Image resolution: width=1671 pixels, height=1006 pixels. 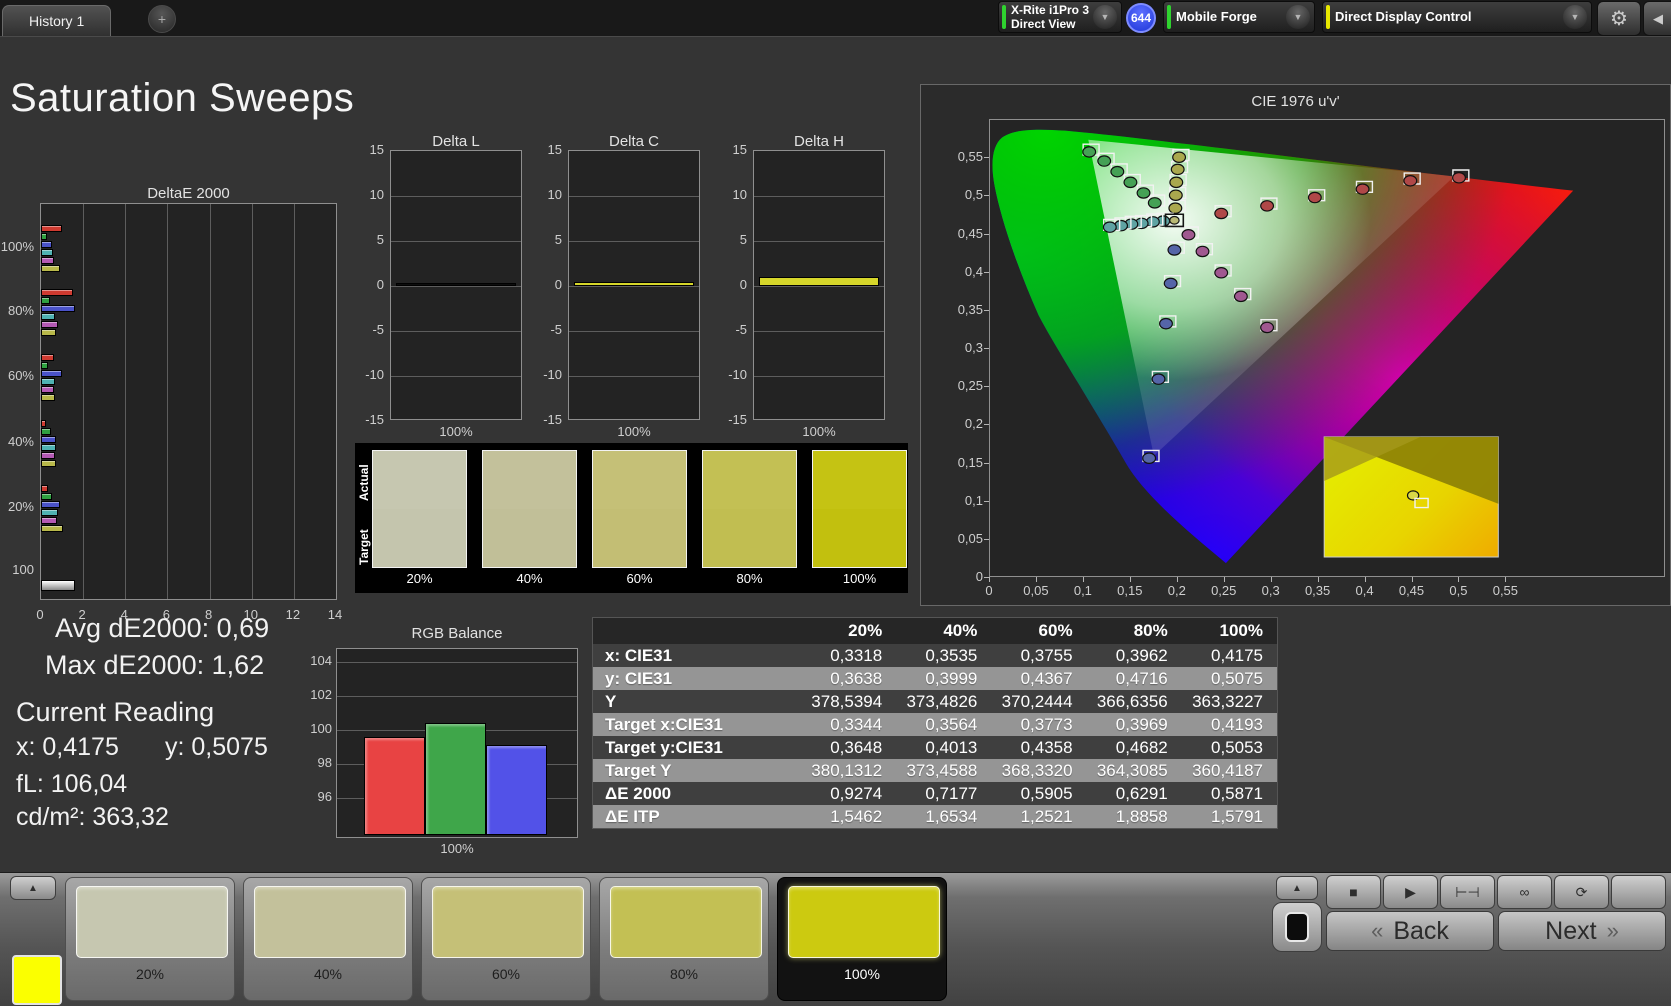 I want to click on delta-chart-title: Delta L, so click(x=456, y=141).